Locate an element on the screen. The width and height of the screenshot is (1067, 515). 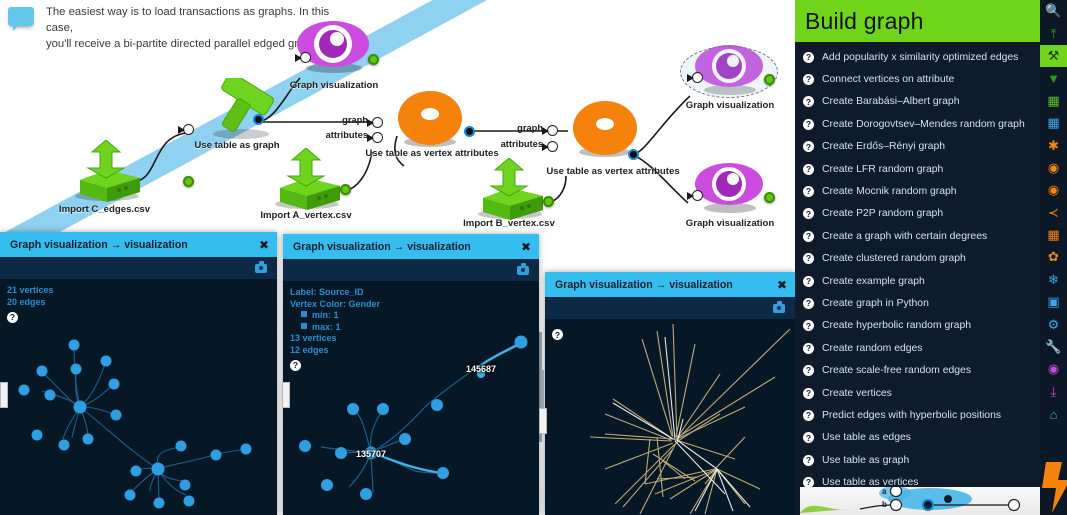
search-icon: 🔍 is located at coordinates (1053, 11).